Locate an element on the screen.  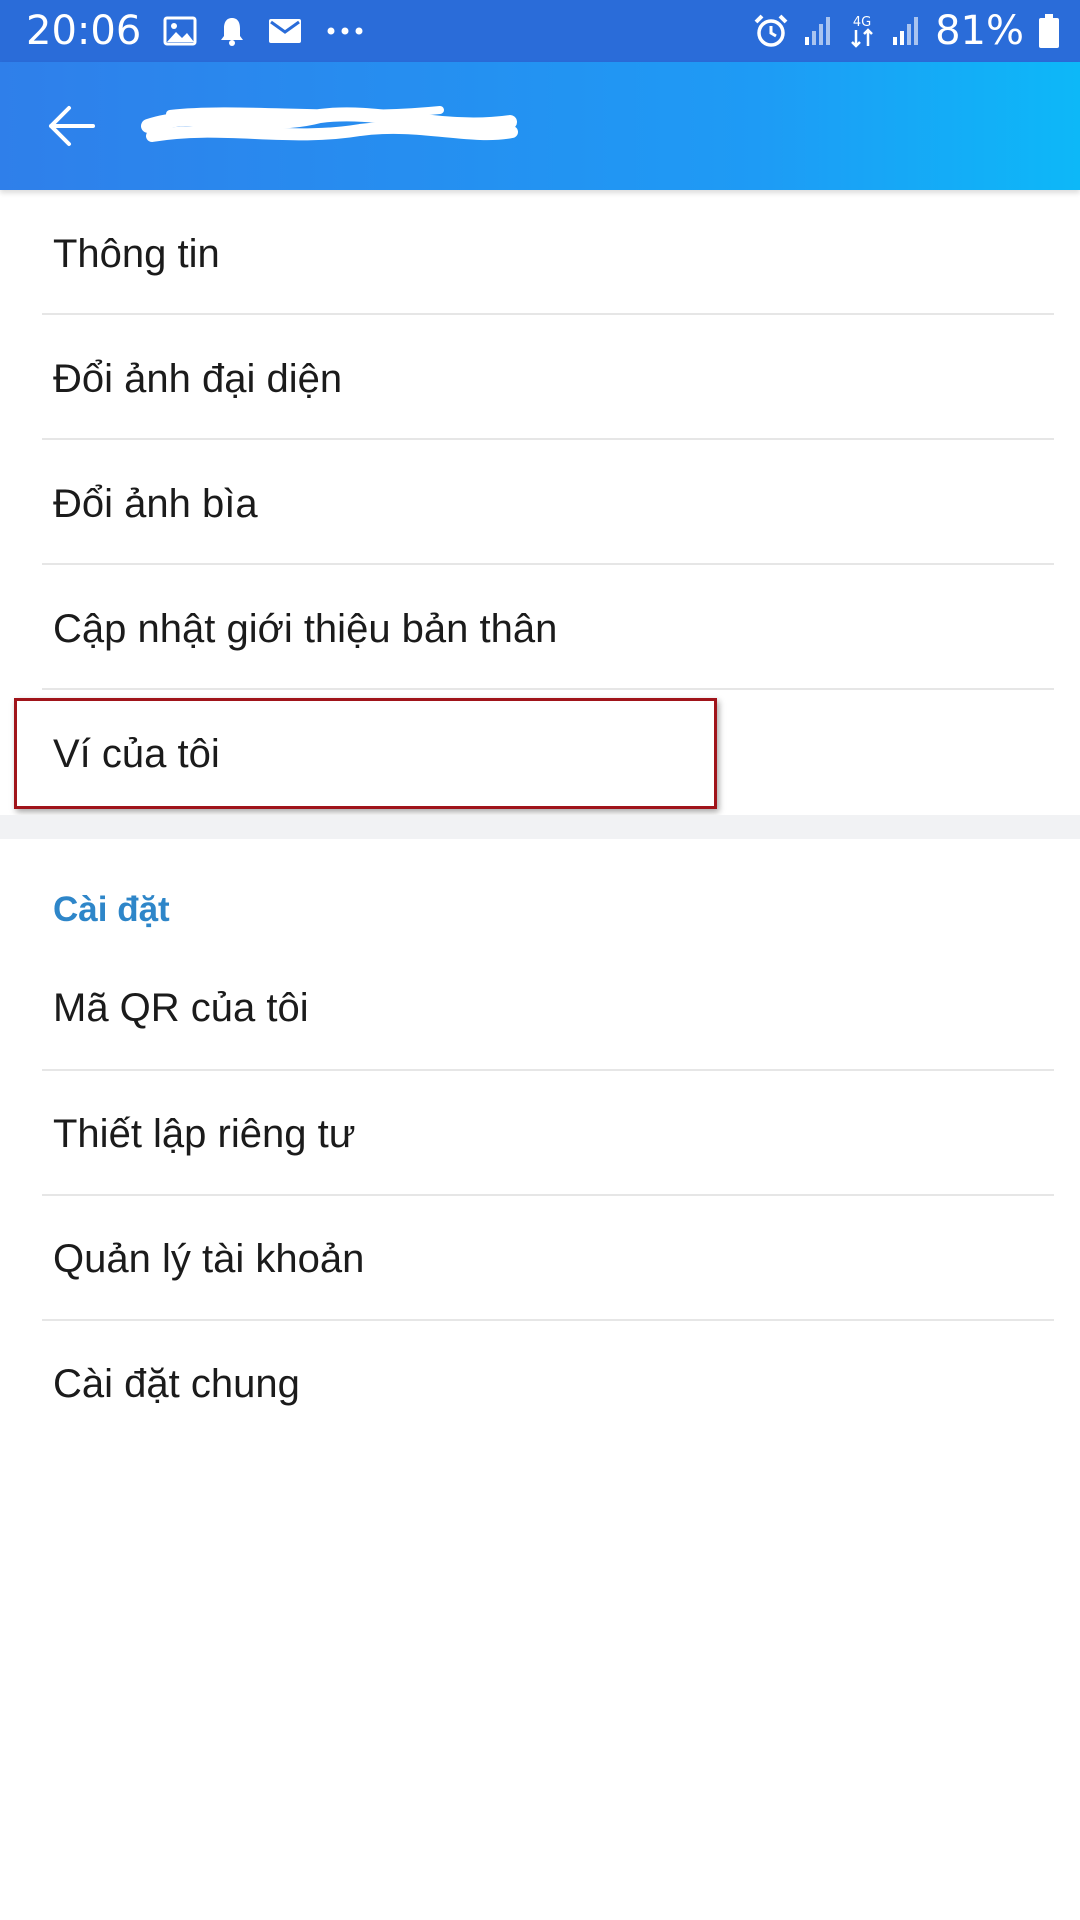
status-left: 20:06 is located at coordinates (195, 31).